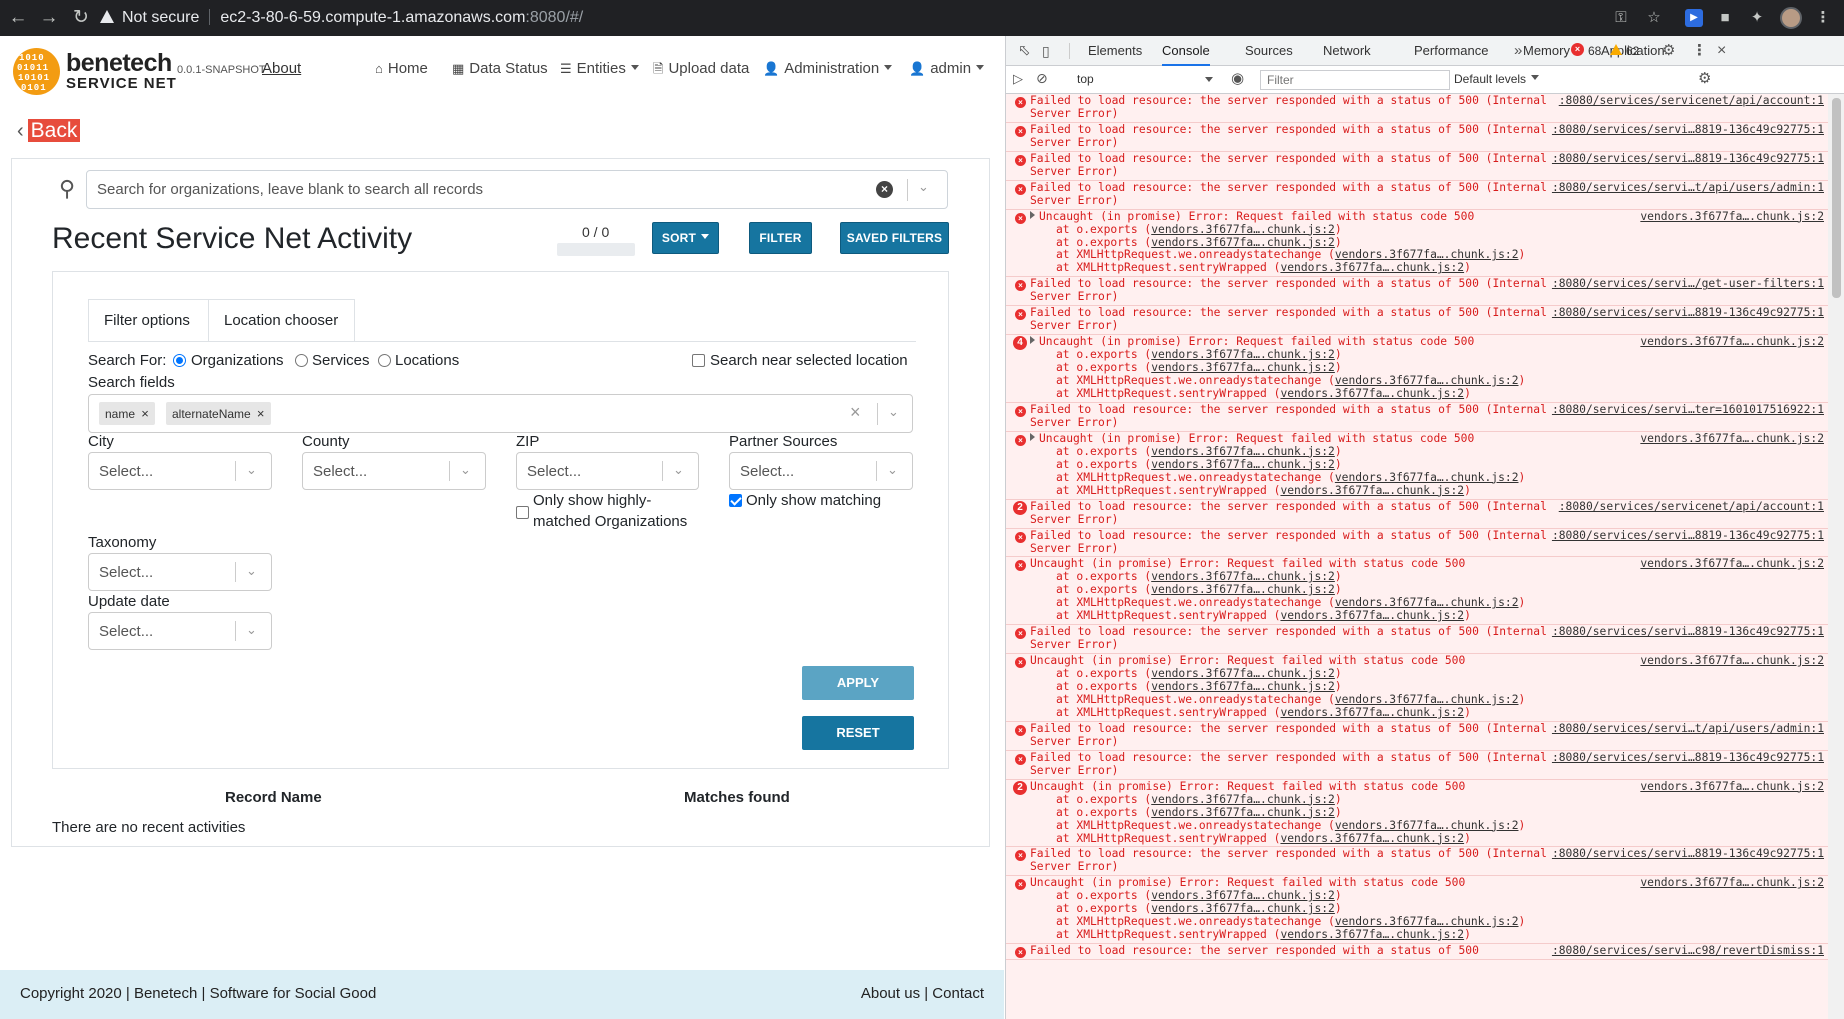 The height and width of the screenshot is (1019, 1844). What do you see at coordinates (1791, 18) in the screenshot?
I see `profile-avatar` at bounding box center [1791, 18].